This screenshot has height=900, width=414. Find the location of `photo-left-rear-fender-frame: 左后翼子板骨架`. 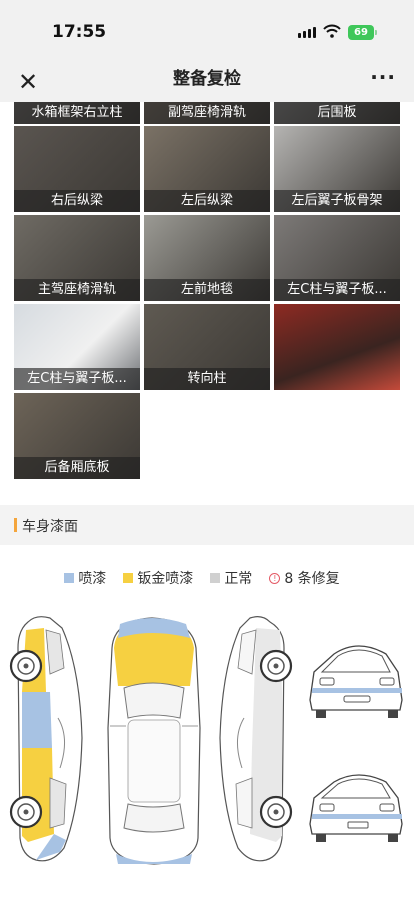

photo-left-rear-fender-frame: 左后翼子板骨架 is located at coordinates (337, 169).